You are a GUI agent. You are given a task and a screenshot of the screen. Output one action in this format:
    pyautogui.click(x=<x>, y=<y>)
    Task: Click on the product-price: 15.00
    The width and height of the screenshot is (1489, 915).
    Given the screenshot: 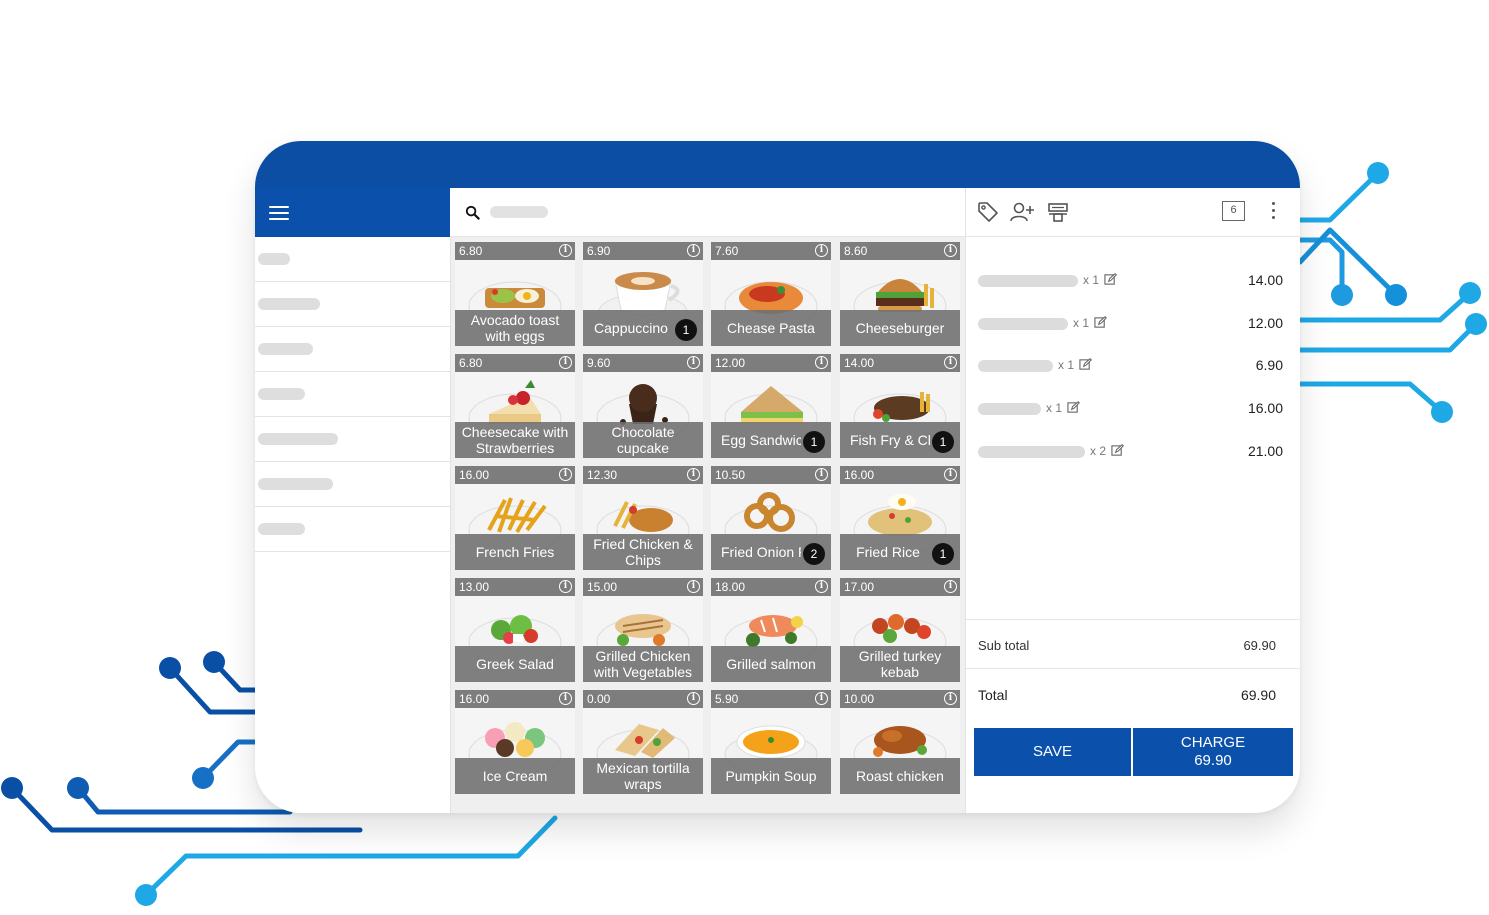 What is the action you would take?
    pyautogui.click(x=602, y=587)
    